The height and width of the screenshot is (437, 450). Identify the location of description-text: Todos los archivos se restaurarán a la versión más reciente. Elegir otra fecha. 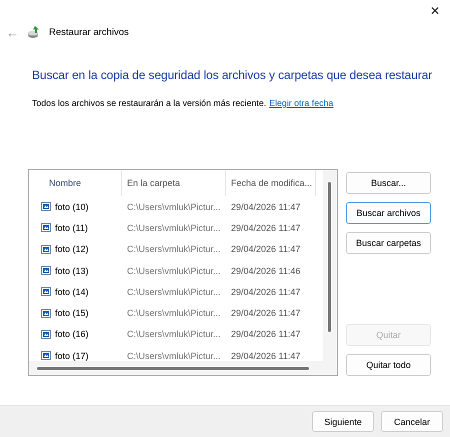
(183, 103).